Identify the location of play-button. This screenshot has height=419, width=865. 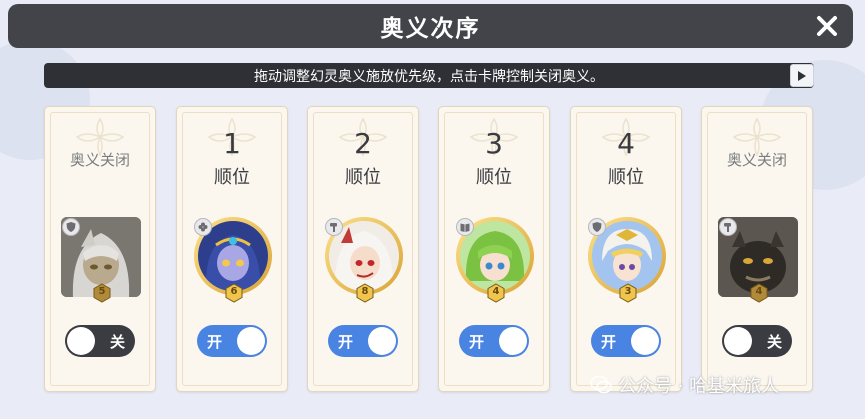
(802, 75).